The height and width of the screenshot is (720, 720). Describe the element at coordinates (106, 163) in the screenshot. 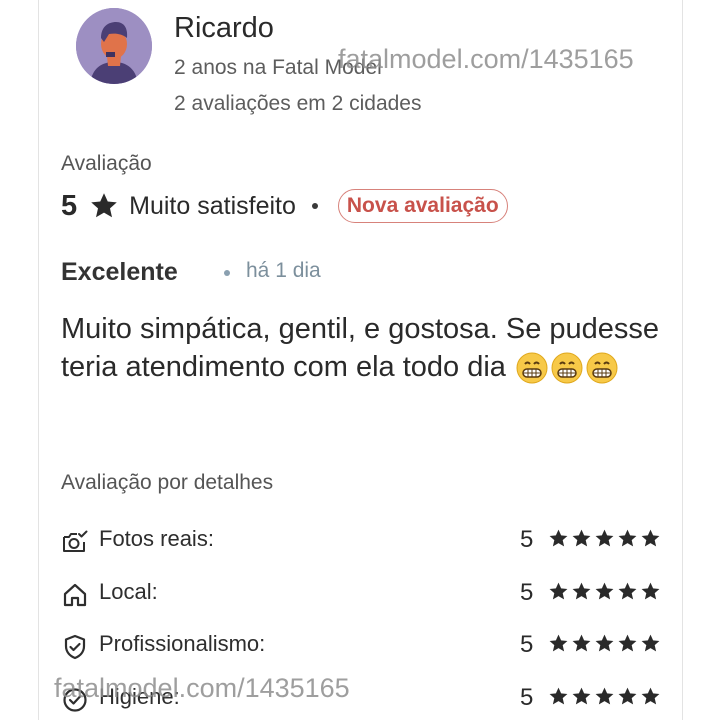

I see `rating-section-label: Avaliação` at that location.